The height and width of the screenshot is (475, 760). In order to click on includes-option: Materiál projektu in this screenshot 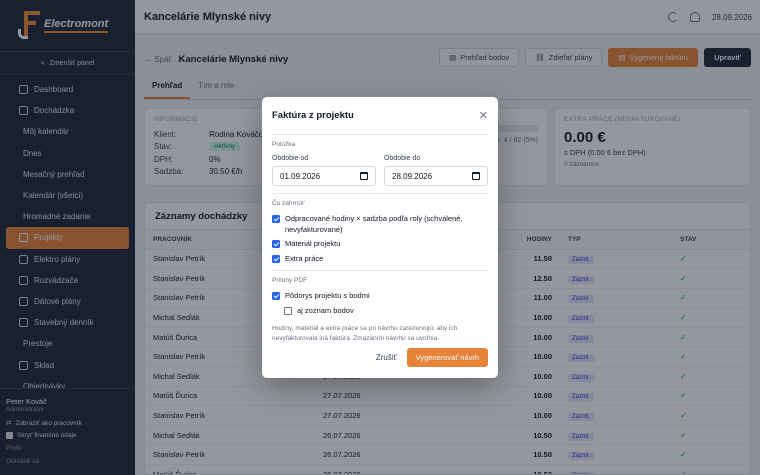, I will do `click(380, 244)`.